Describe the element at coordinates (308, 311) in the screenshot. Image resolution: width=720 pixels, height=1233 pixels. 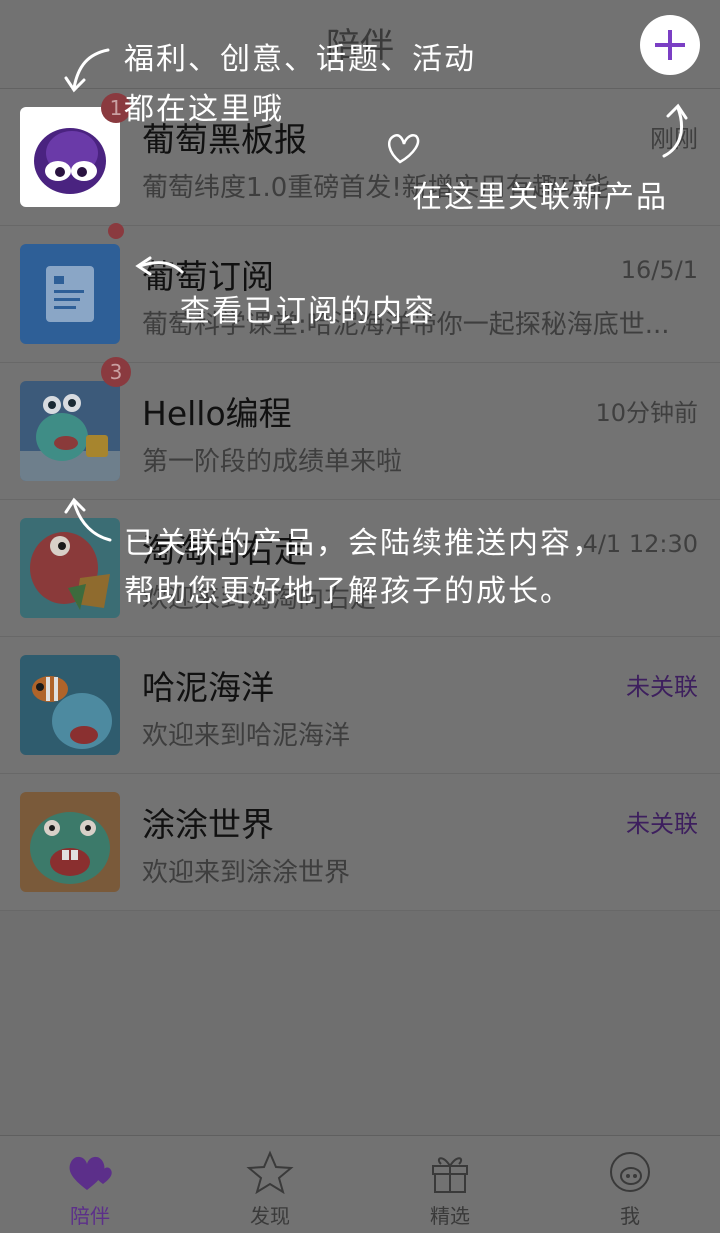
I see `annotation-view-subscribed: 查看已订阅的内容` at that location.